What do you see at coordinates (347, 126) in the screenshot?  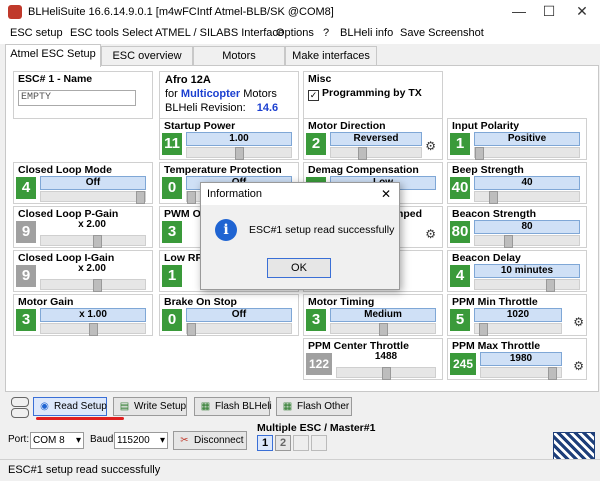 I see `motor-direction-title: Motor Direction` at bounding box center [347, 126].